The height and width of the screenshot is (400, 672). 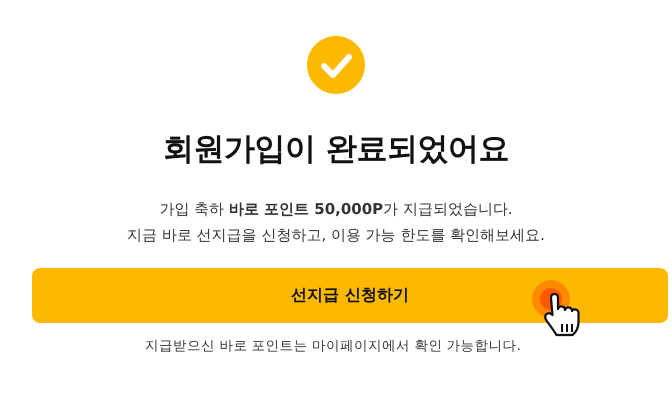 I want to click on message-text: 가입 축하 바로 포인트 50,000P가 지급되었습니다., so click(x=336, y=209).